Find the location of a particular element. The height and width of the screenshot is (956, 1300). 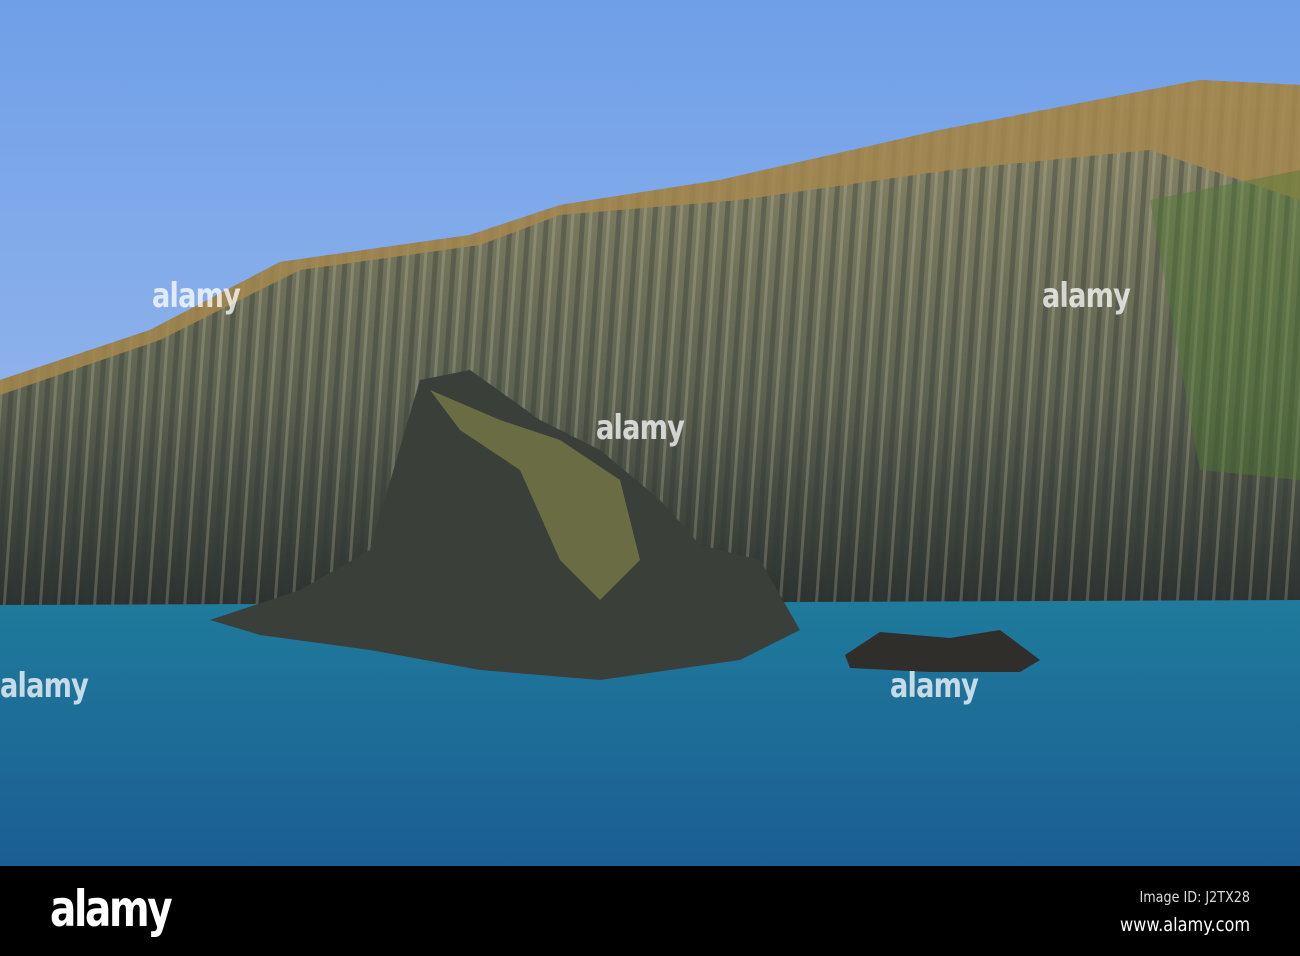

site-url: www.alamy.com is located at coordinates (1184, 925).